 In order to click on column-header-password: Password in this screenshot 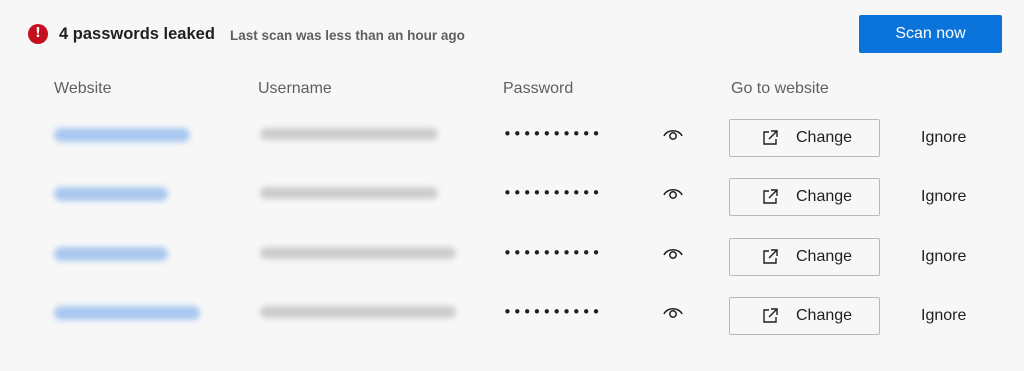, I will do `click(538, 88)`.